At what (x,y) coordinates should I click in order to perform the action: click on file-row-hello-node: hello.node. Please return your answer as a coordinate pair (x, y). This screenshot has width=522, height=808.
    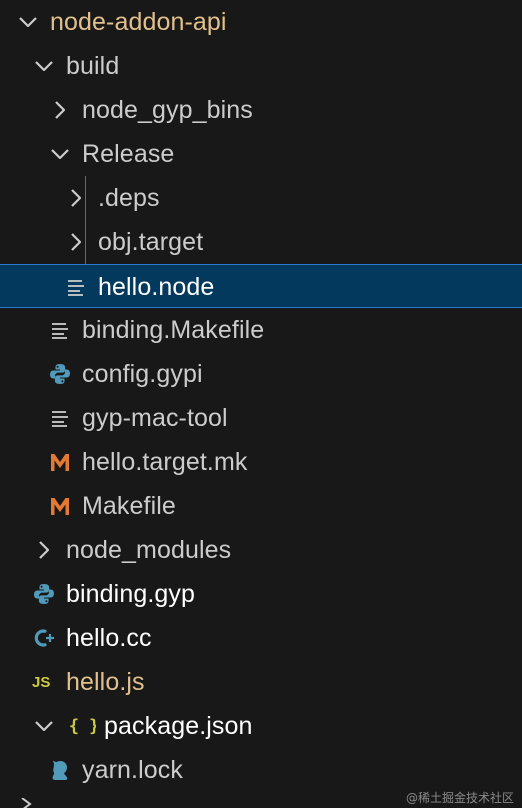
    Looking at the image, I should click on (261, 286).